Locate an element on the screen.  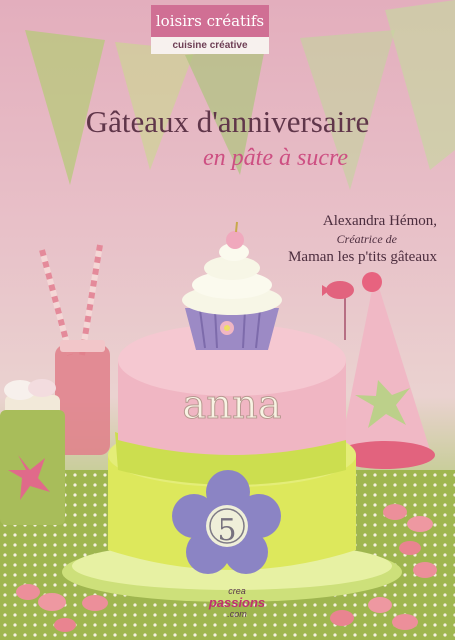
series-collection: cuisine créative is located at coordinates (210, 45).